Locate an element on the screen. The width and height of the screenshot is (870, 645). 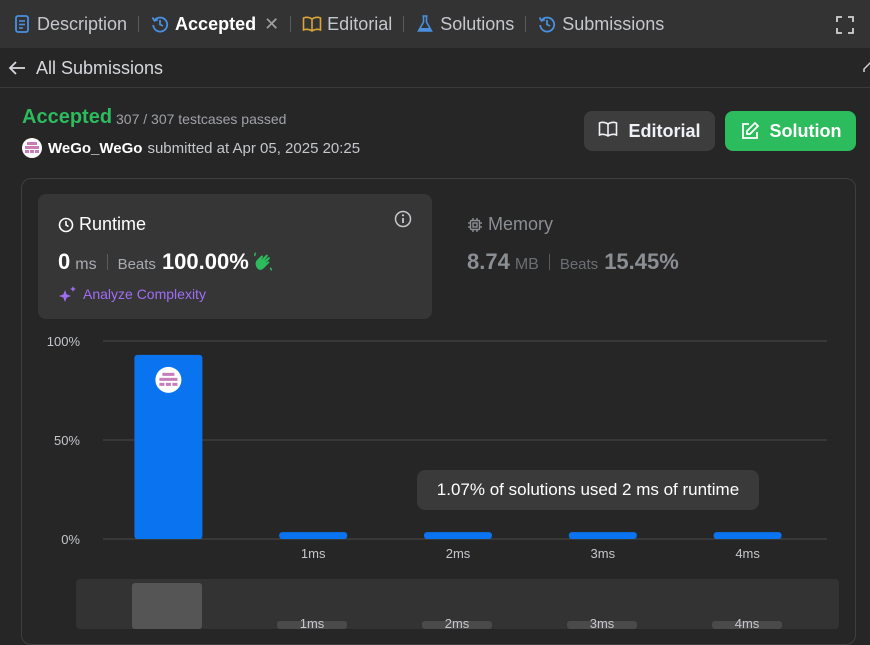
memory-title-label: Memory is located at coordinates (521, 224).